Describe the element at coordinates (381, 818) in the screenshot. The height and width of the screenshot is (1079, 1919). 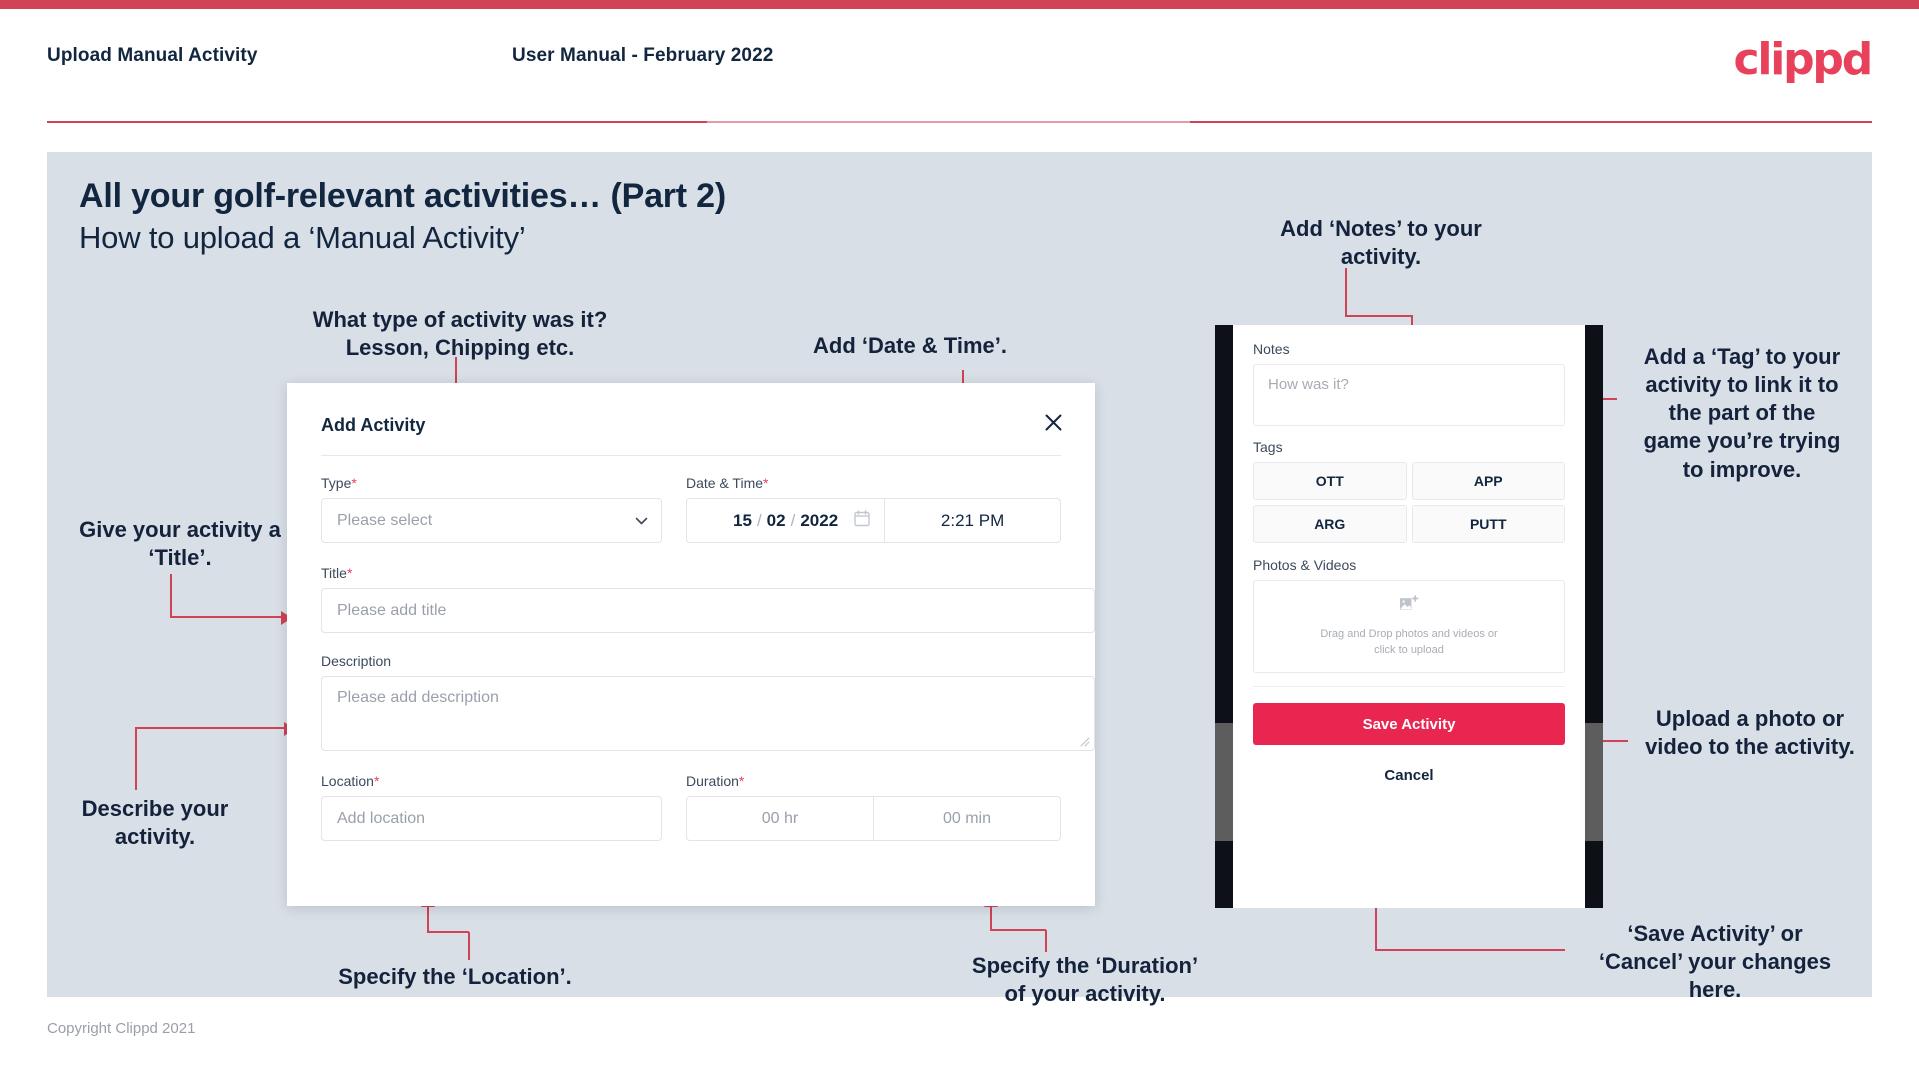
I see `location-input-value: Add location` at that location.